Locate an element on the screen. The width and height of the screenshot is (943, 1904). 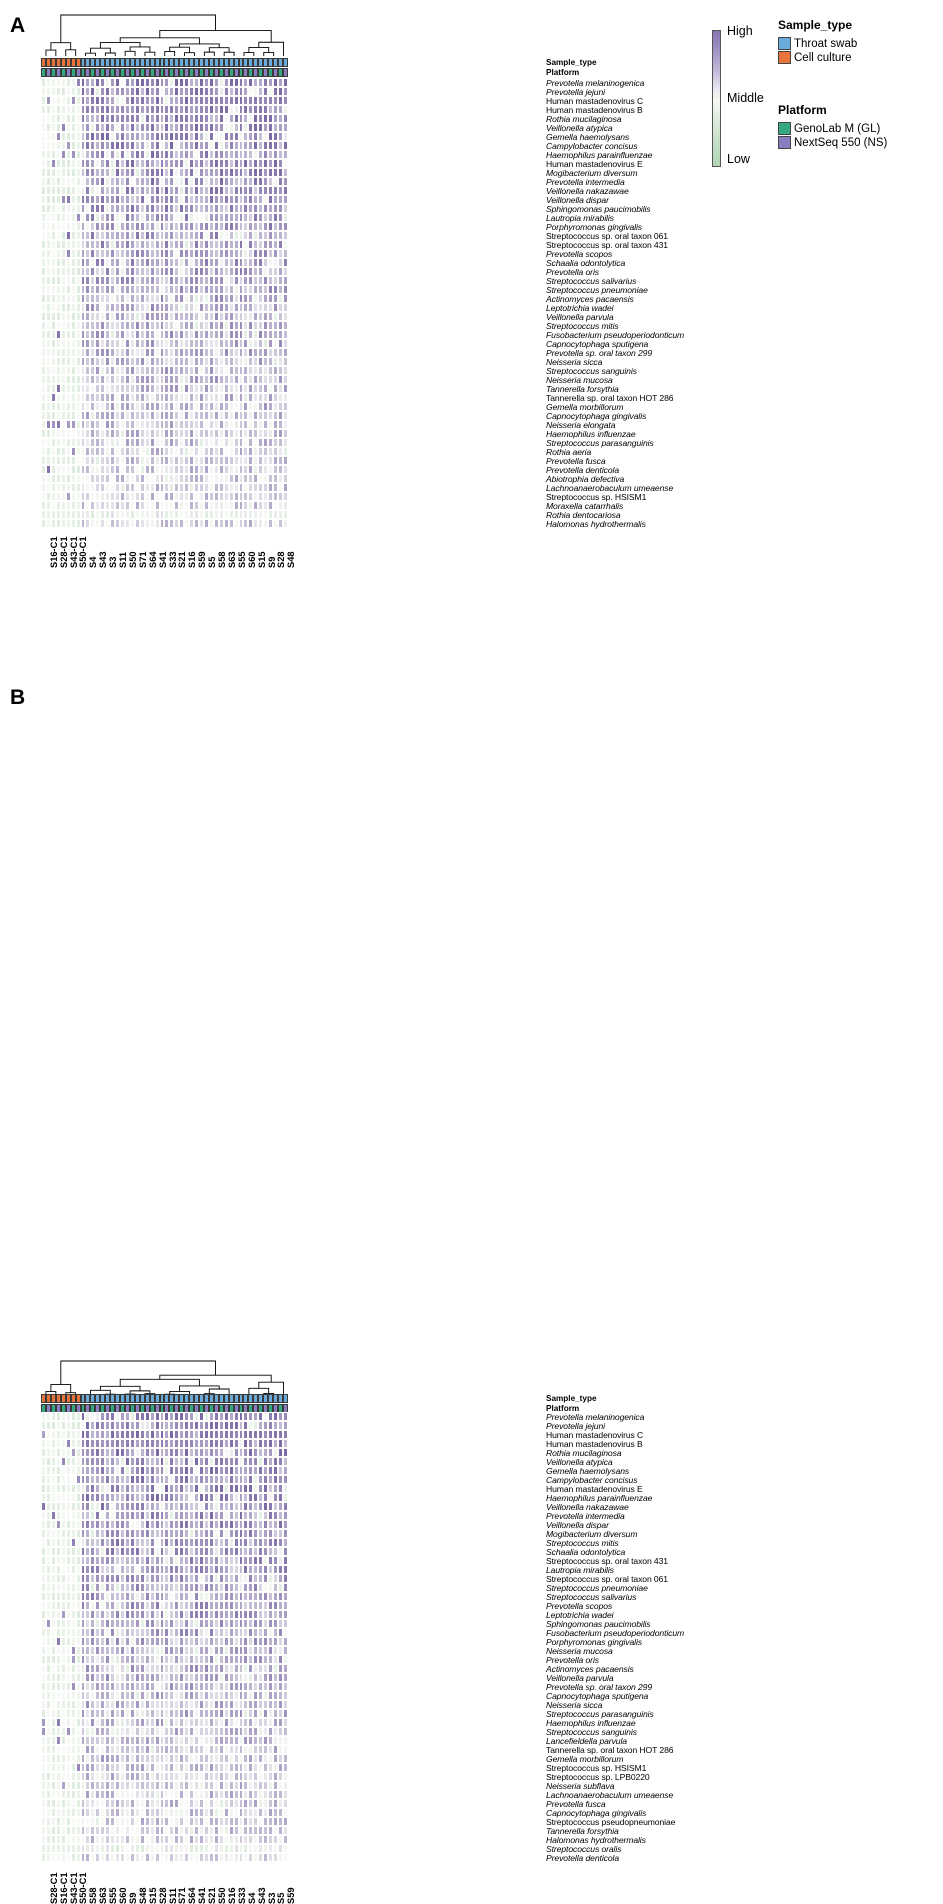
row-label: Streptococcus parasanguinis is located at coordinates (600, 443).